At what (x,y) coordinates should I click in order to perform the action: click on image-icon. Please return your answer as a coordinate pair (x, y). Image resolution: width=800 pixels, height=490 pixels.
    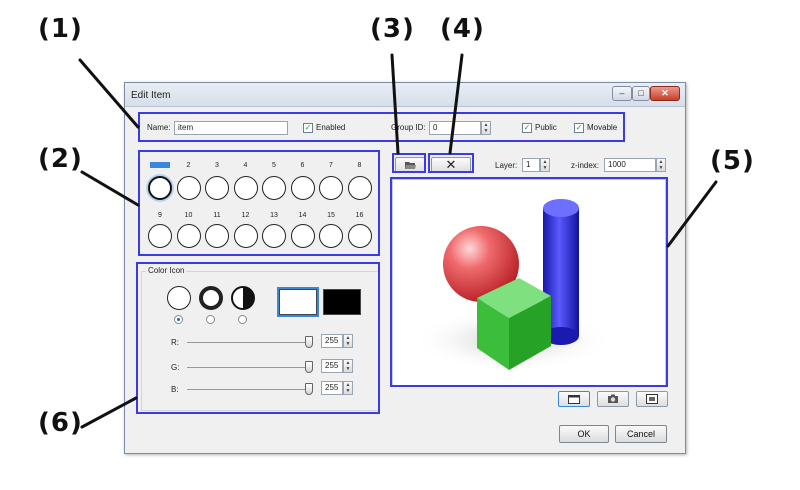
    Looking at the image, I should click on (652, 399).